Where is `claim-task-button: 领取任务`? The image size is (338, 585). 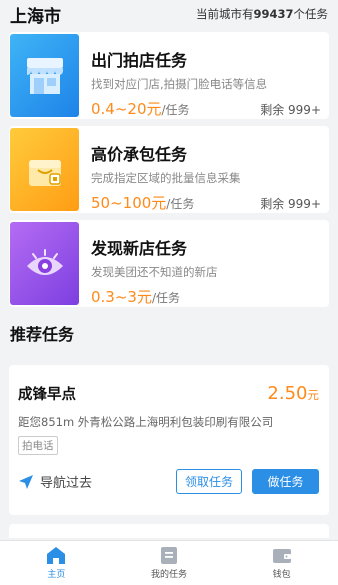 claim-task-button: 领取任务 is located at coordinates (209, 481).